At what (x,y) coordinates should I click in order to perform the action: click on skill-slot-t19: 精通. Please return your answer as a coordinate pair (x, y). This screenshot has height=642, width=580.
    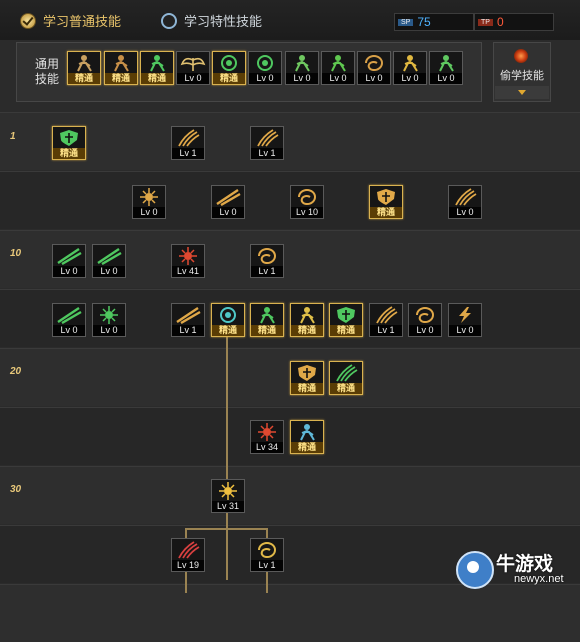
    Looking at the image, I should click on (346, 320).